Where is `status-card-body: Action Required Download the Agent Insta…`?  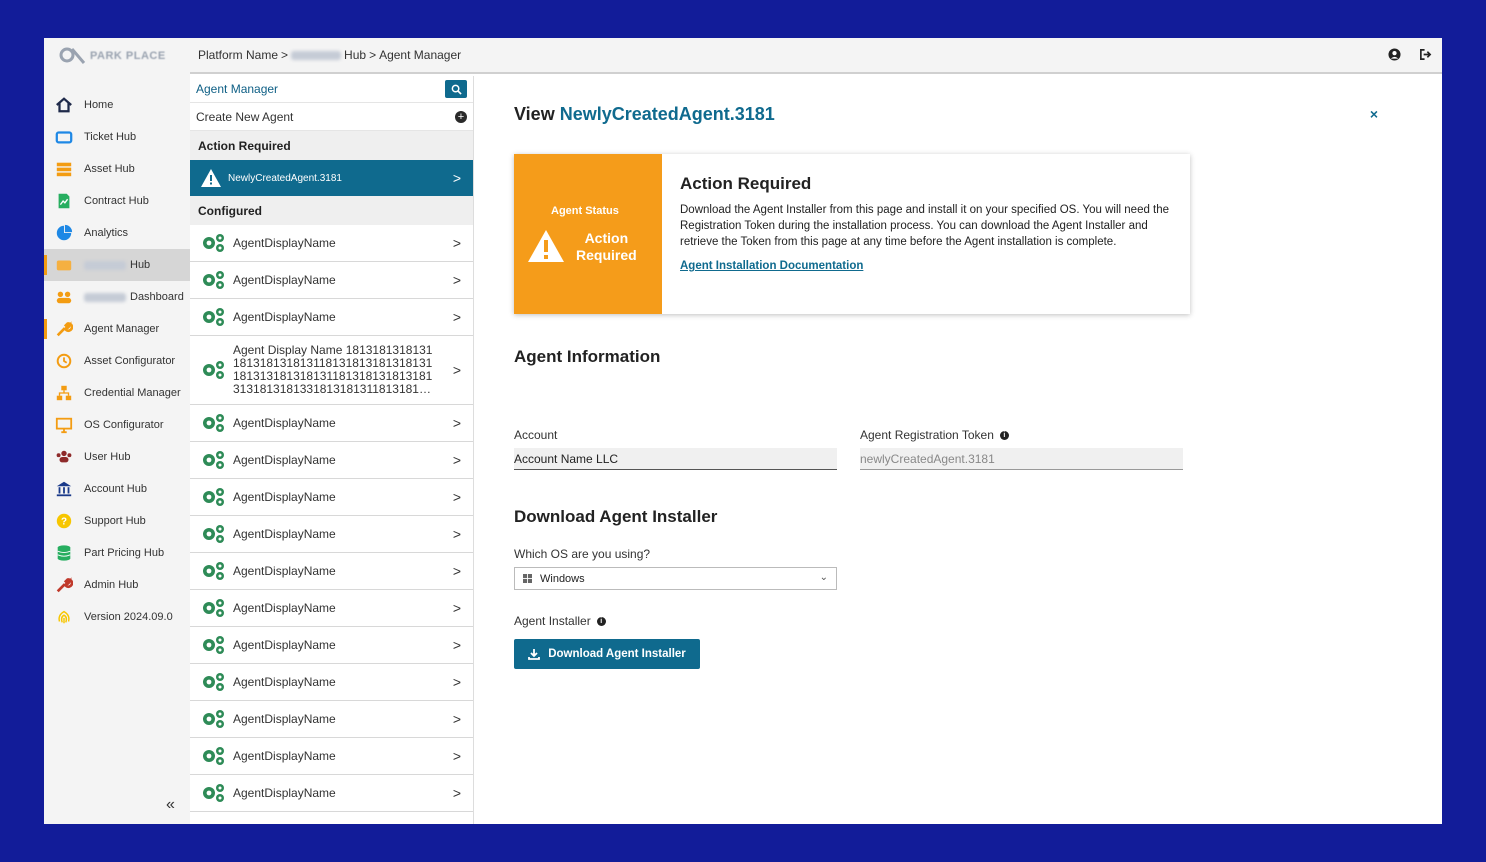 status-card-body: Action Required Download the Agent Insta… is located at coordinates (926, 234).